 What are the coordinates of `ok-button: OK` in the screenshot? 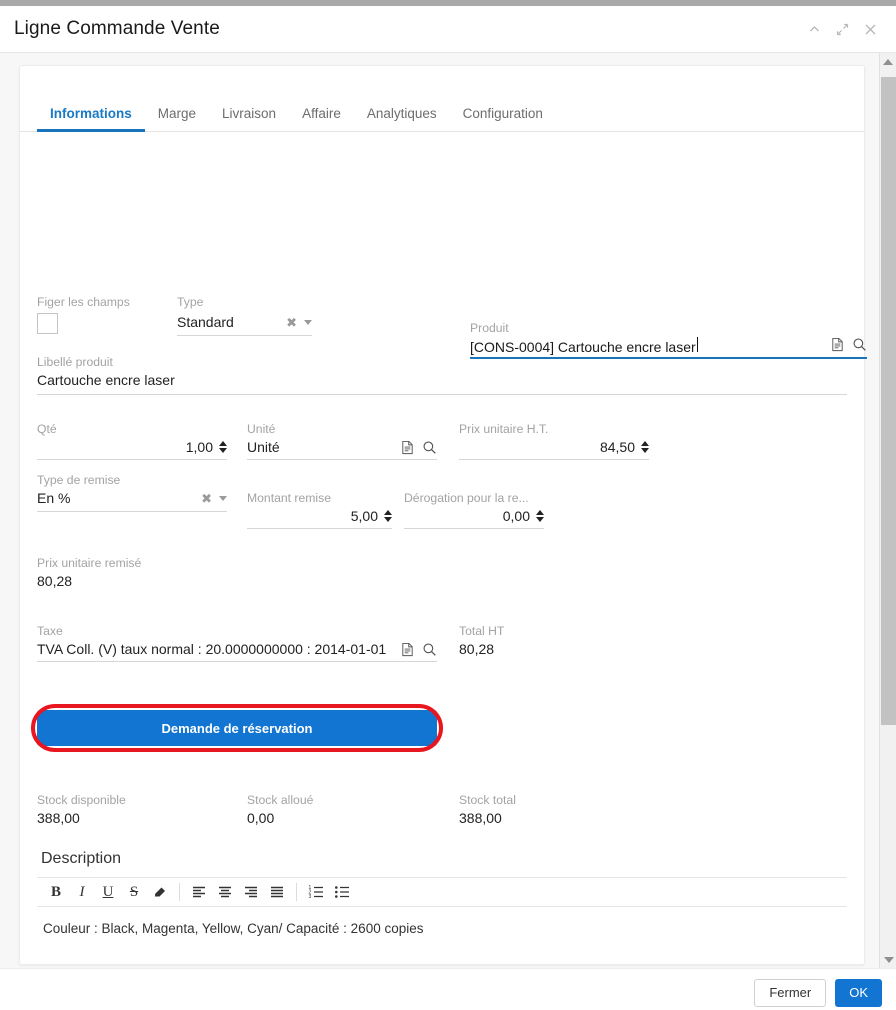 It's located at (858, 992).